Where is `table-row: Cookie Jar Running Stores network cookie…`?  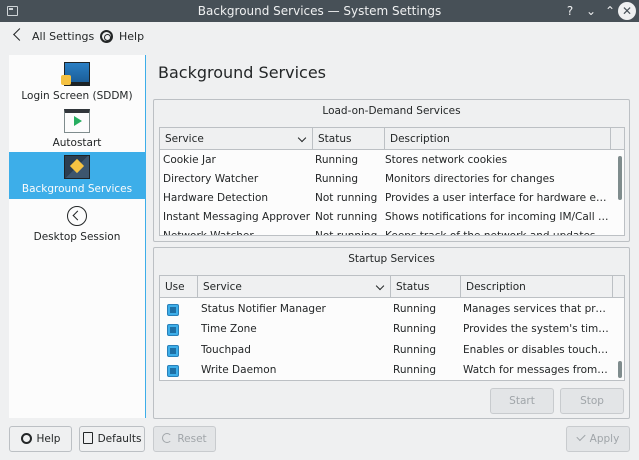
table-row: Cookie Jar Running Stores network cookie… is located at coordinates (386, 160).